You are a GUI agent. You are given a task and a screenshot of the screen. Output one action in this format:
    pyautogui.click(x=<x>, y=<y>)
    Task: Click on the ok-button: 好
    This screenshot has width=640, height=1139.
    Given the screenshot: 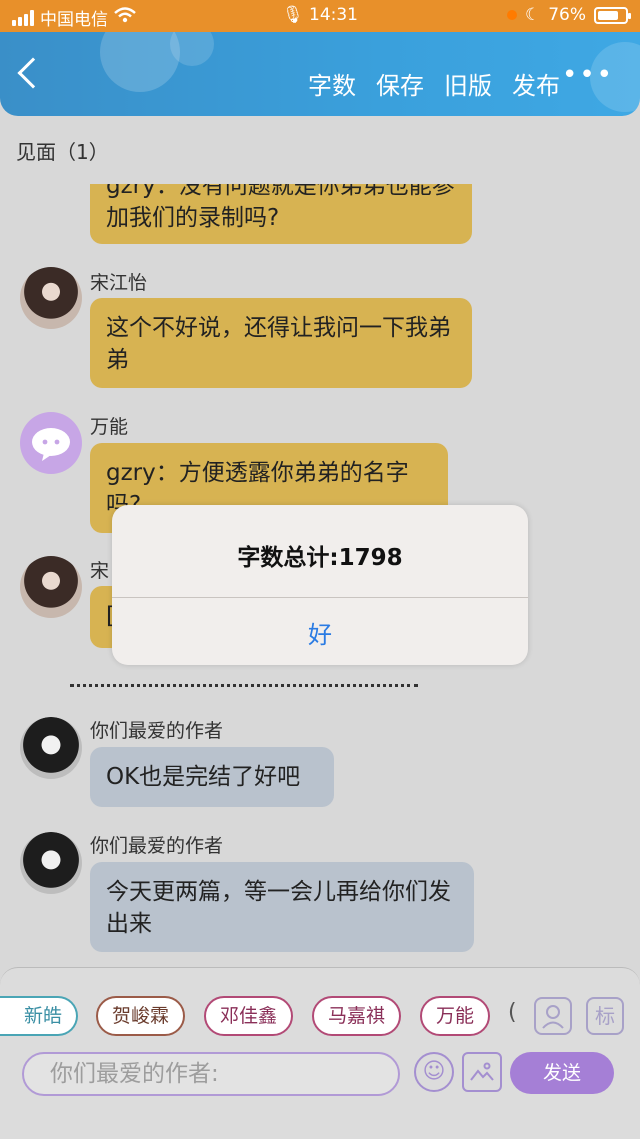 What is the action you would take?
    pyautogui.click(x=320, y=632)
    